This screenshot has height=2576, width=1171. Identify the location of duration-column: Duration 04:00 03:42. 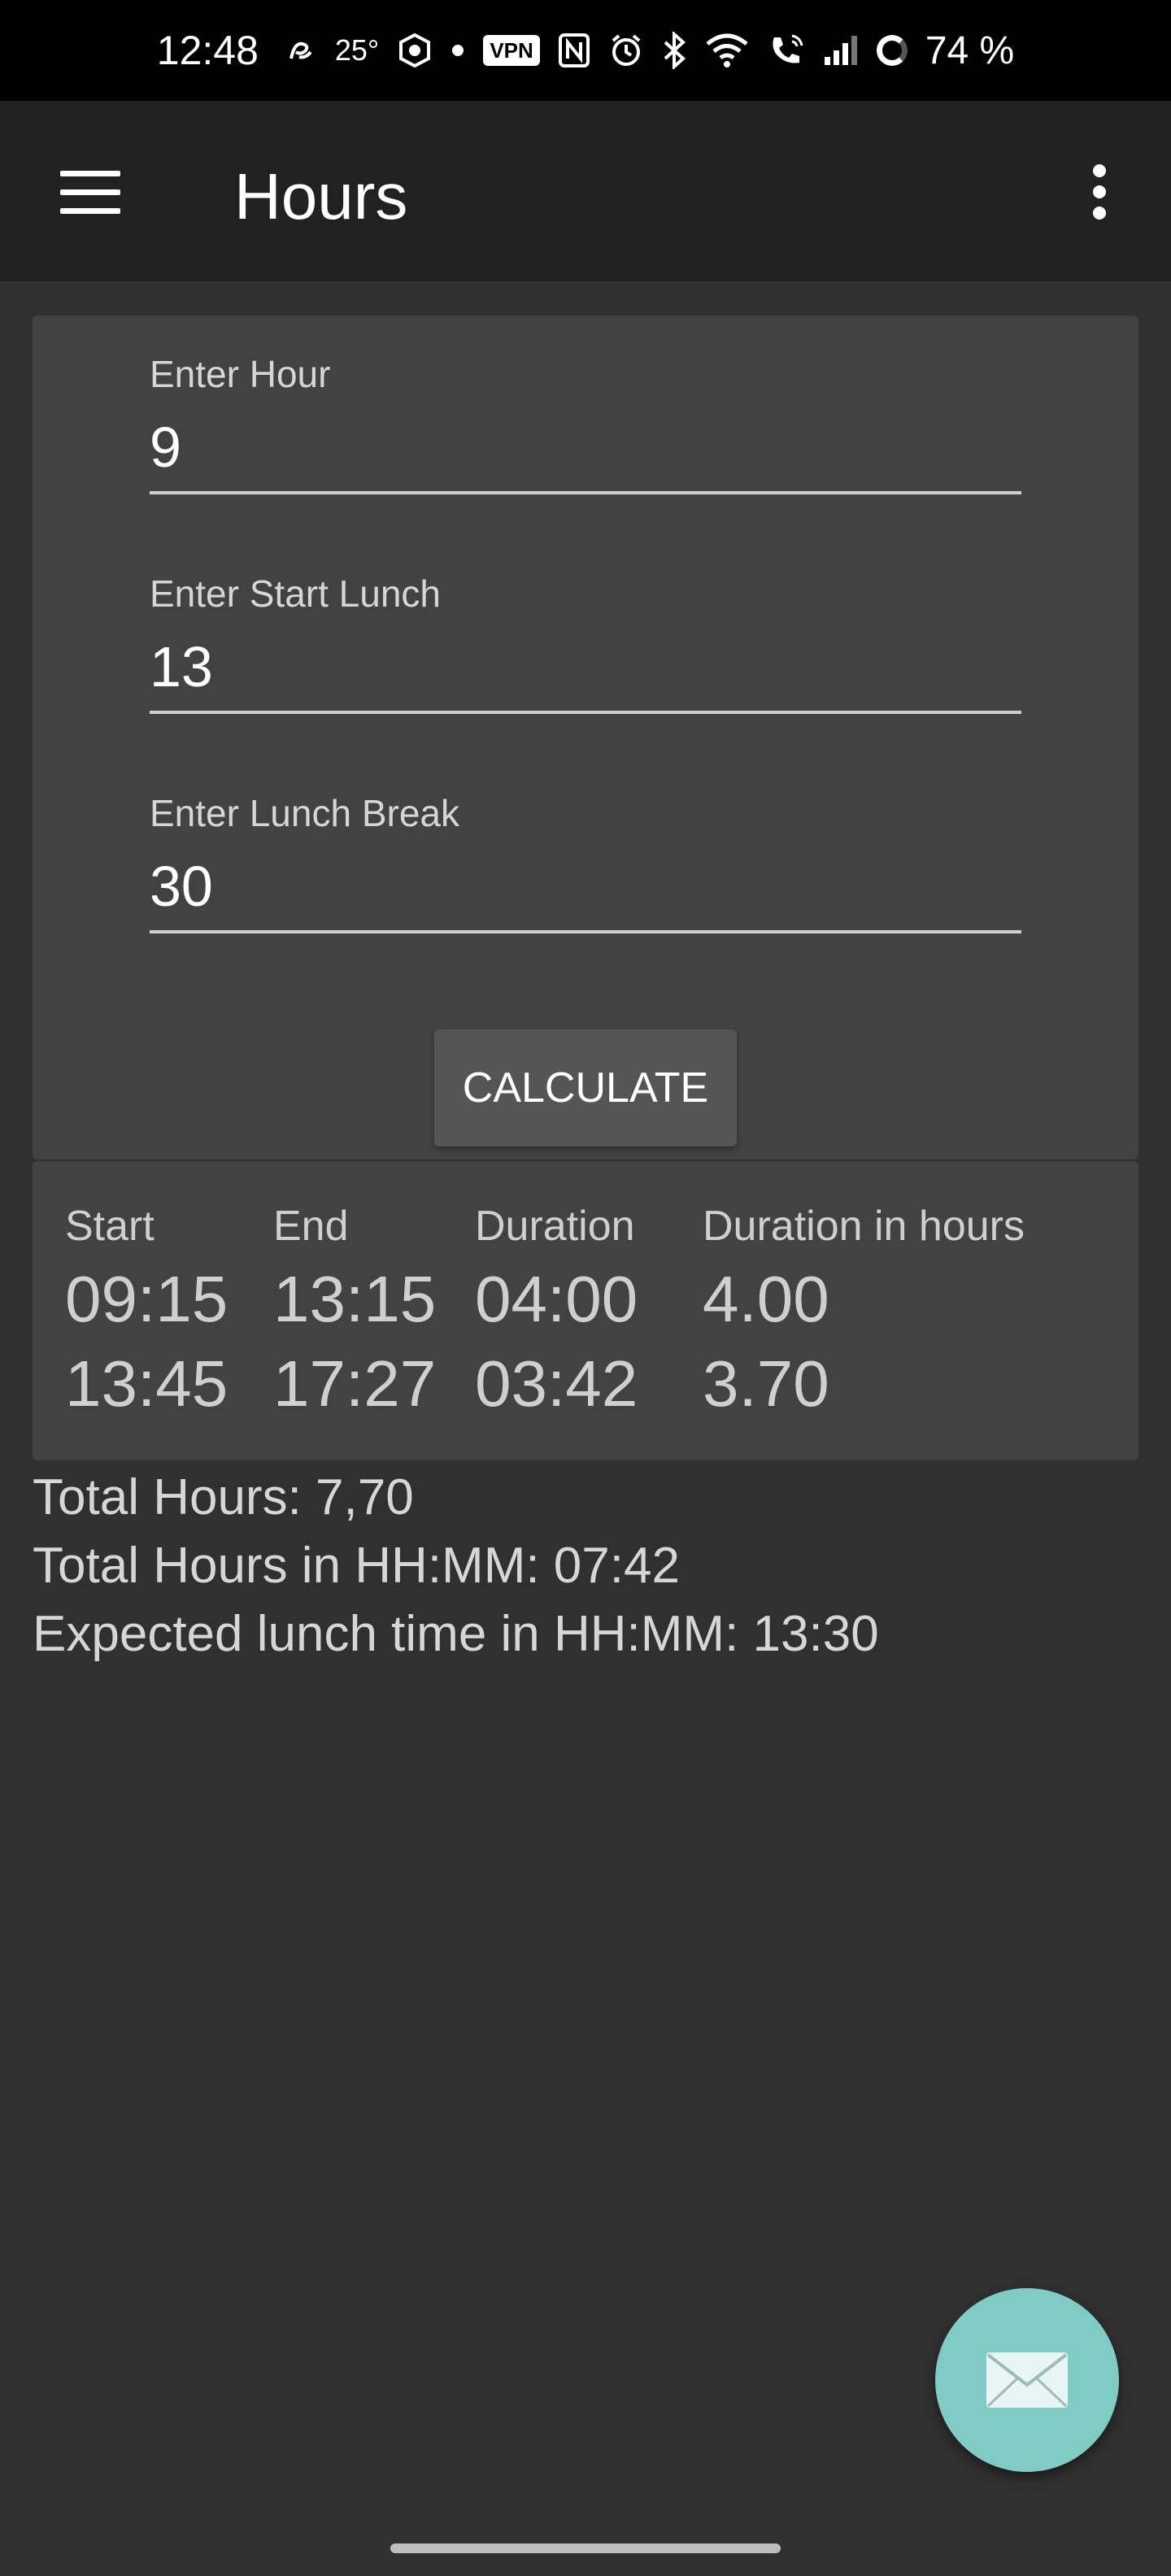
(556, 1313).